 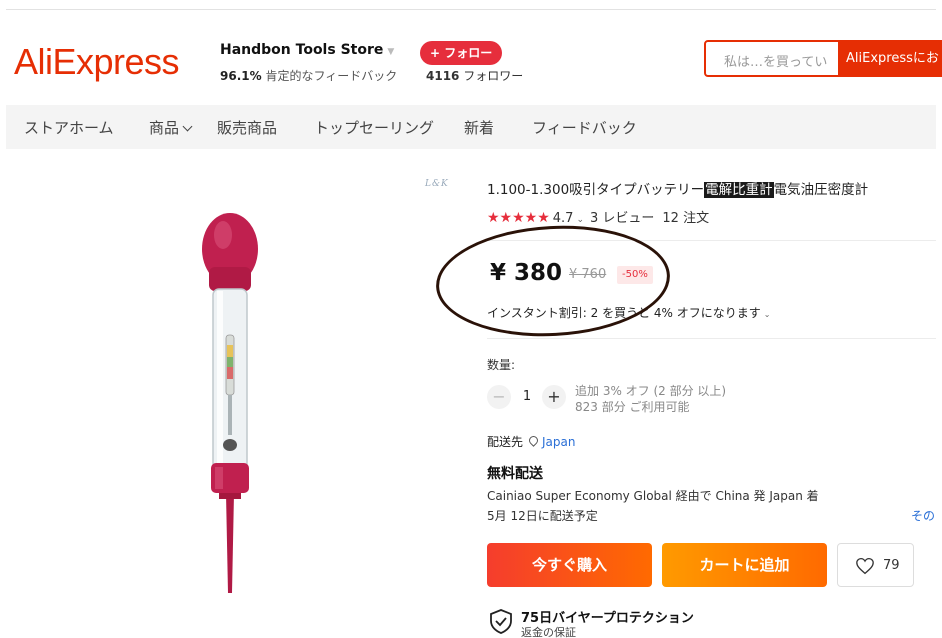 What do you see at coordinates (437, 184) in the screenshot?
I see `watermark: L&K` at bounding box center [437, 184].